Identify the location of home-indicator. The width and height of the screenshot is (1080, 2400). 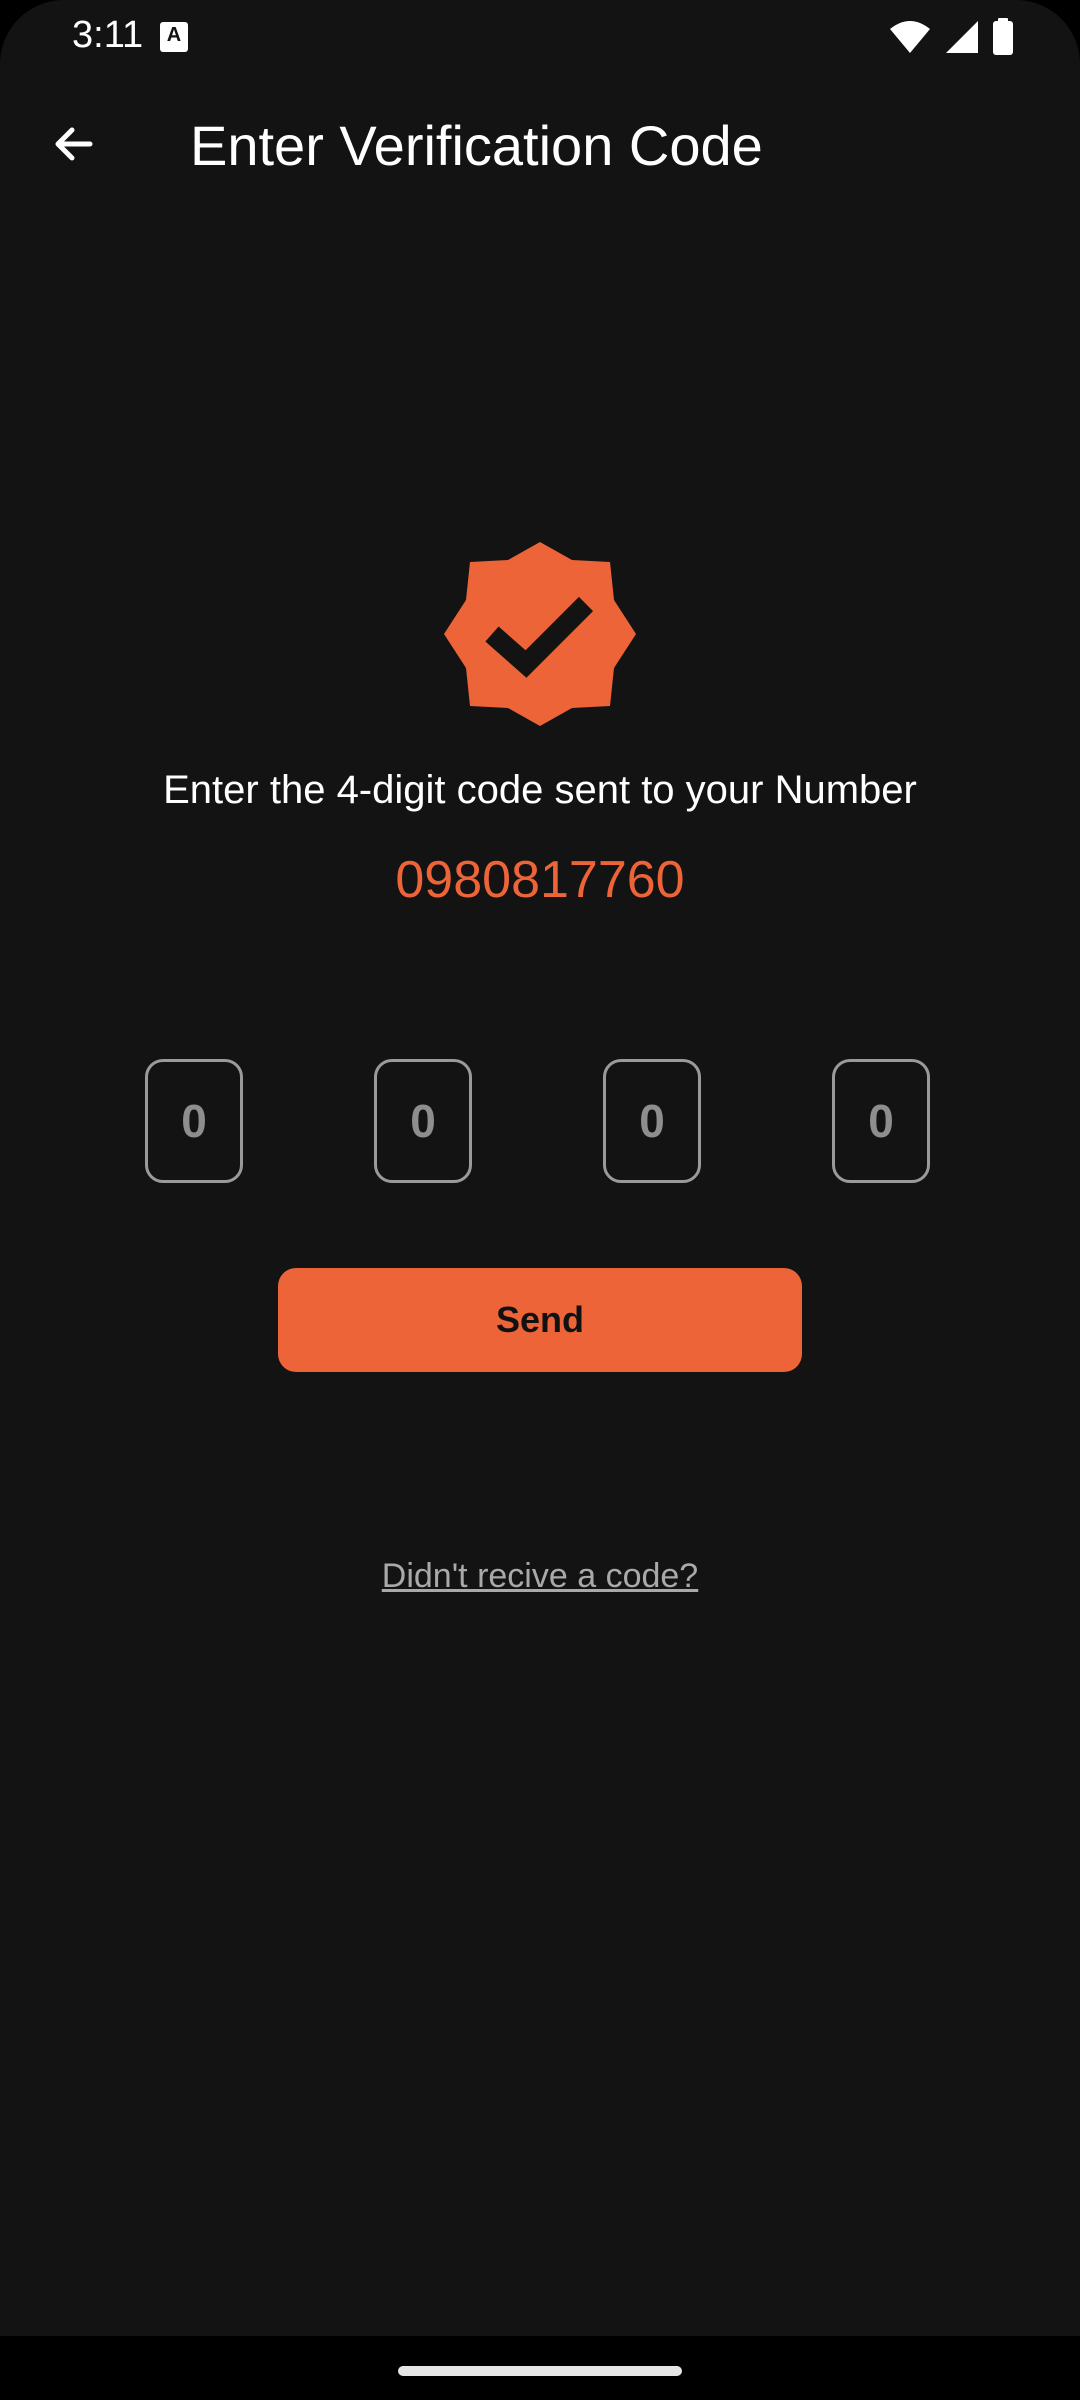
(540, 2371).